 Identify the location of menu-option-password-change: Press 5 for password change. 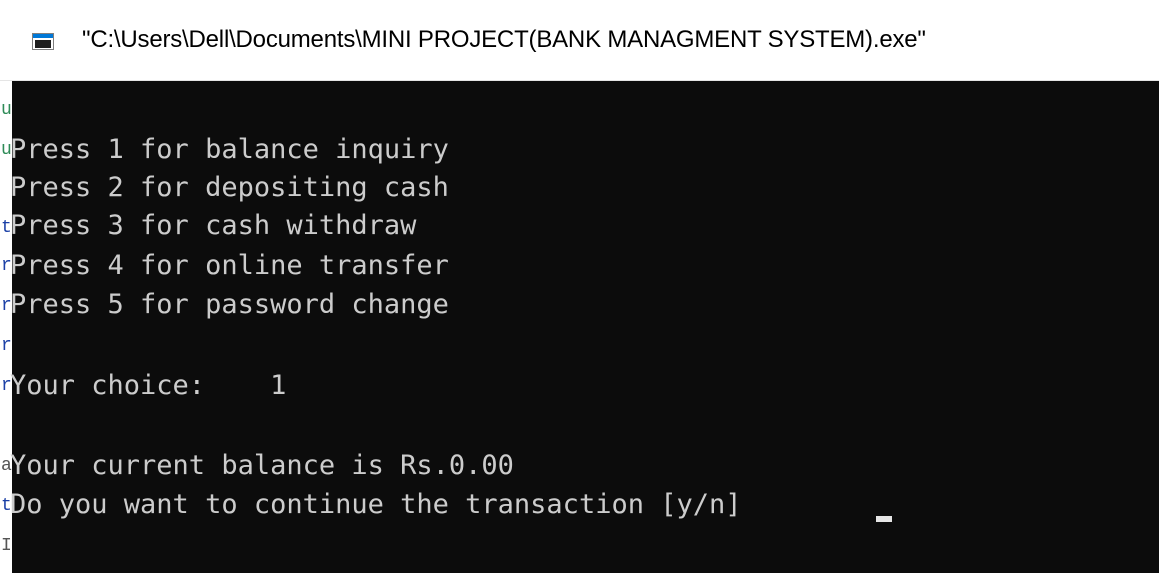
(229, 304).